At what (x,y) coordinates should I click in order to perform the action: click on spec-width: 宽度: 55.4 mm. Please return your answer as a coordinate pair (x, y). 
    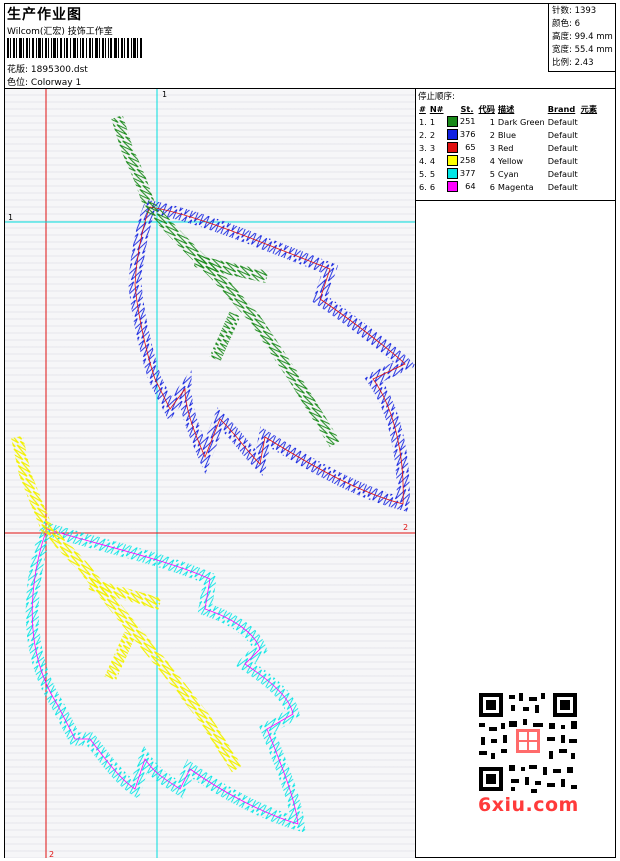
    Looking at the image, I should click on (582, 50).